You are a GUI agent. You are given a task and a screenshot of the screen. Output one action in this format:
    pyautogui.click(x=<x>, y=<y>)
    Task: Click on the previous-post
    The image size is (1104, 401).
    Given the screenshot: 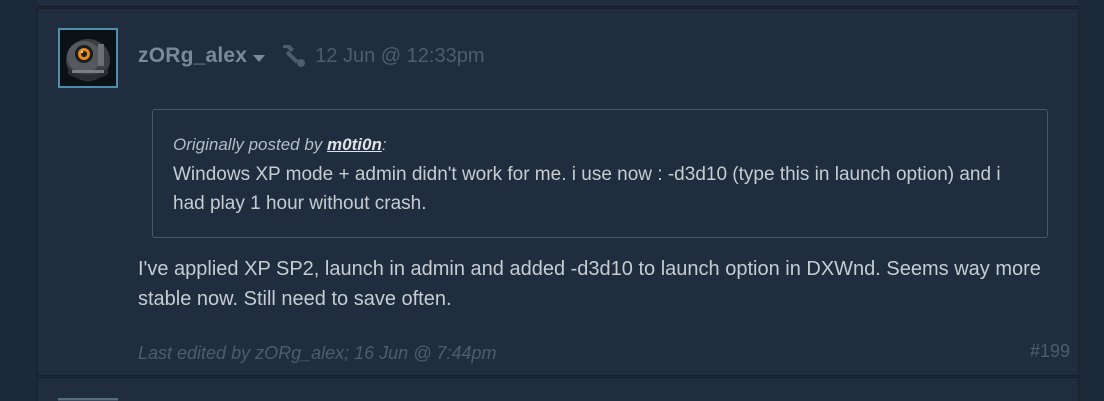 What is the action you would take?
    pyautogui.click(x=558, y=3)
    